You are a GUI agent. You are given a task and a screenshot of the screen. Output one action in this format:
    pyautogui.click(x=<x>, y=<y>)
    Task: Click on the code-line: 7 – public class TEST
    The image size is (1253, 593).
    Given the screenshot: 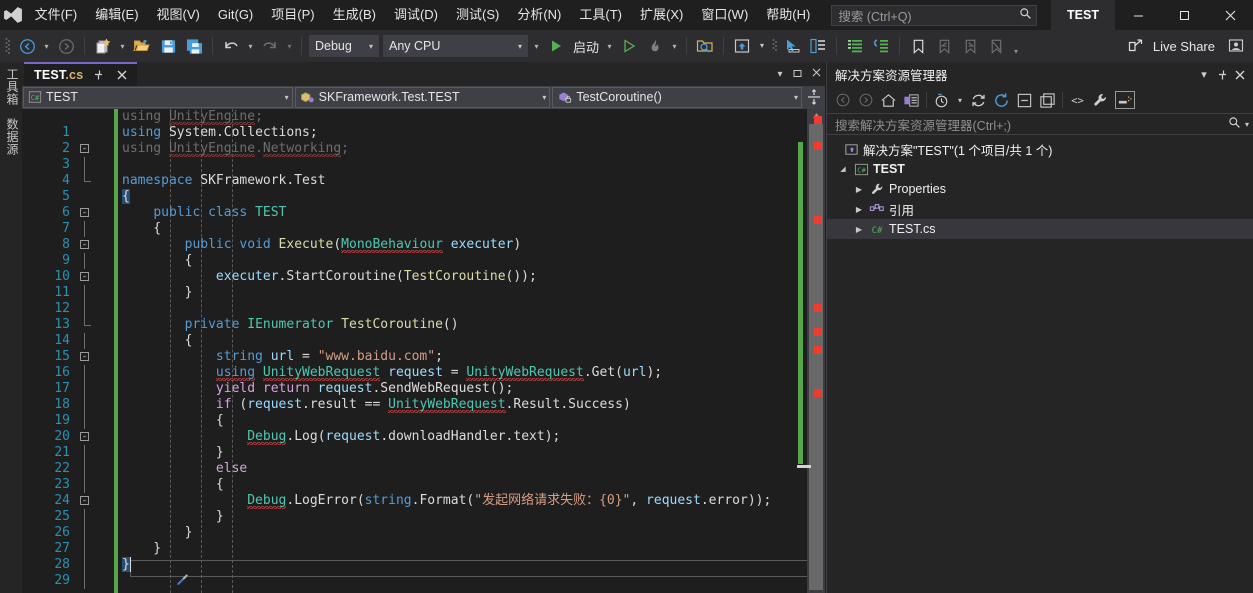 What is the action you would take?
    pyautogui.click(x=154, y=227)
    